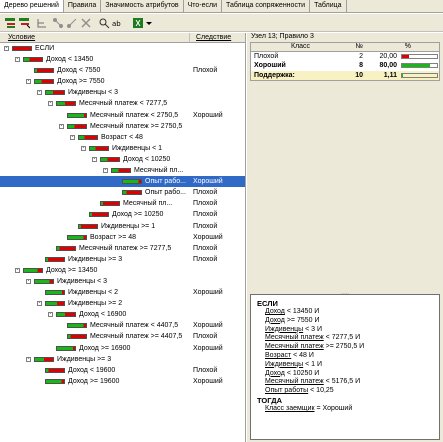 The height and width of the screenshot is (442, 443). I want to click on tree-row: Доход >= 10250 Плохой, so click(122, 214).